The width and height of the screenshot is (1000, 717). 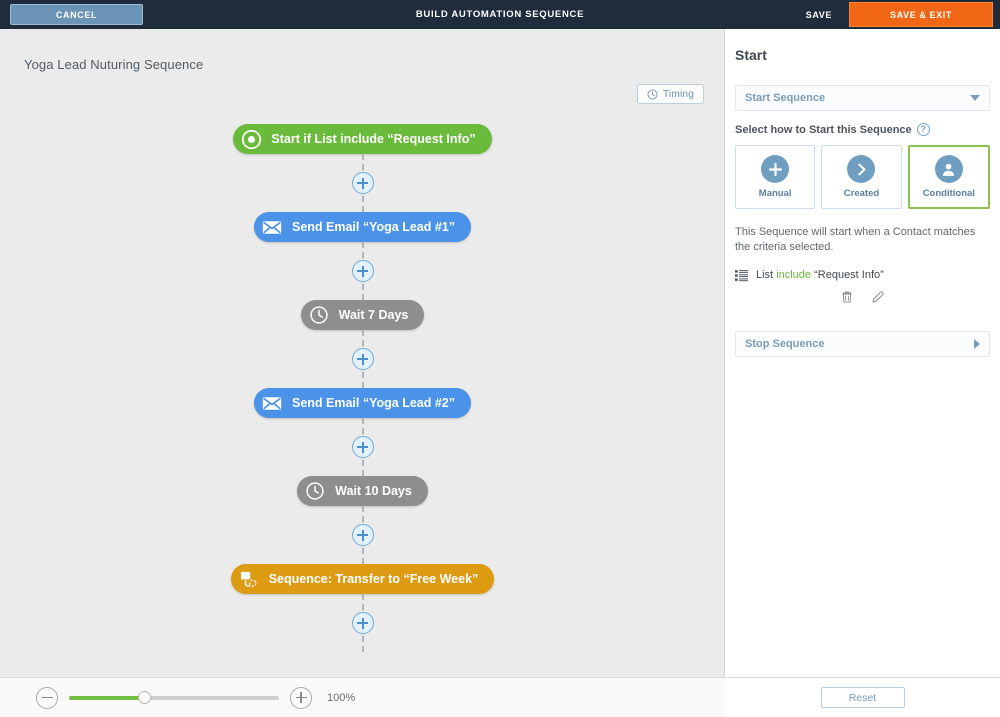 I want to click on zoom-in-button, so click(x=301, y=697).